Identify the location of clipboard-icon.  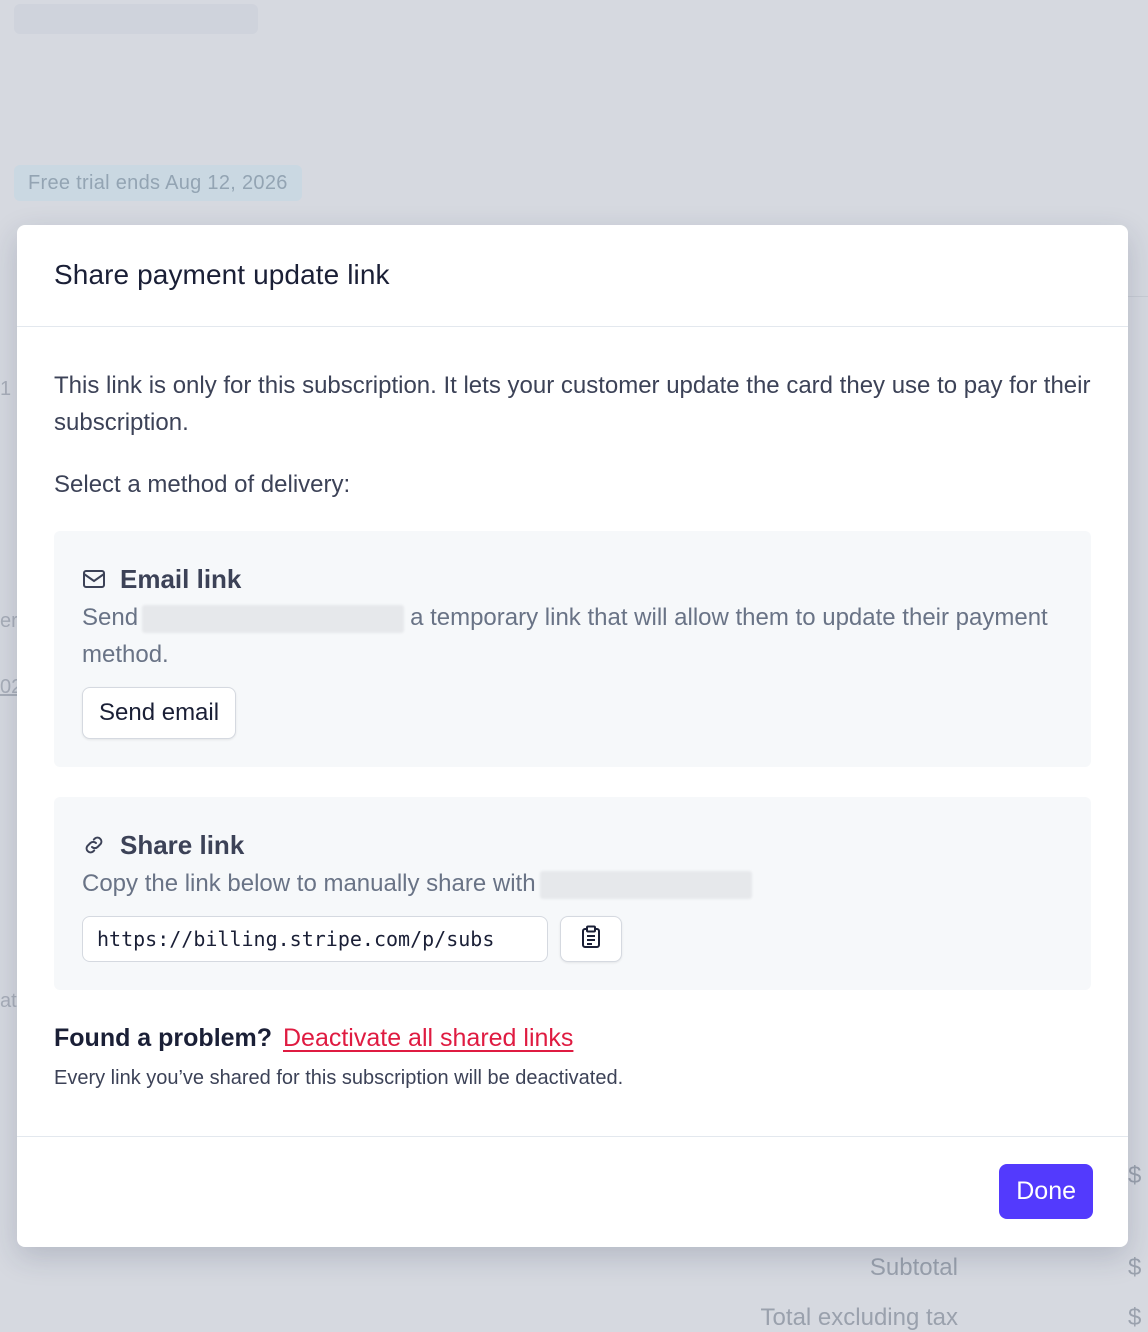
(591, 939).